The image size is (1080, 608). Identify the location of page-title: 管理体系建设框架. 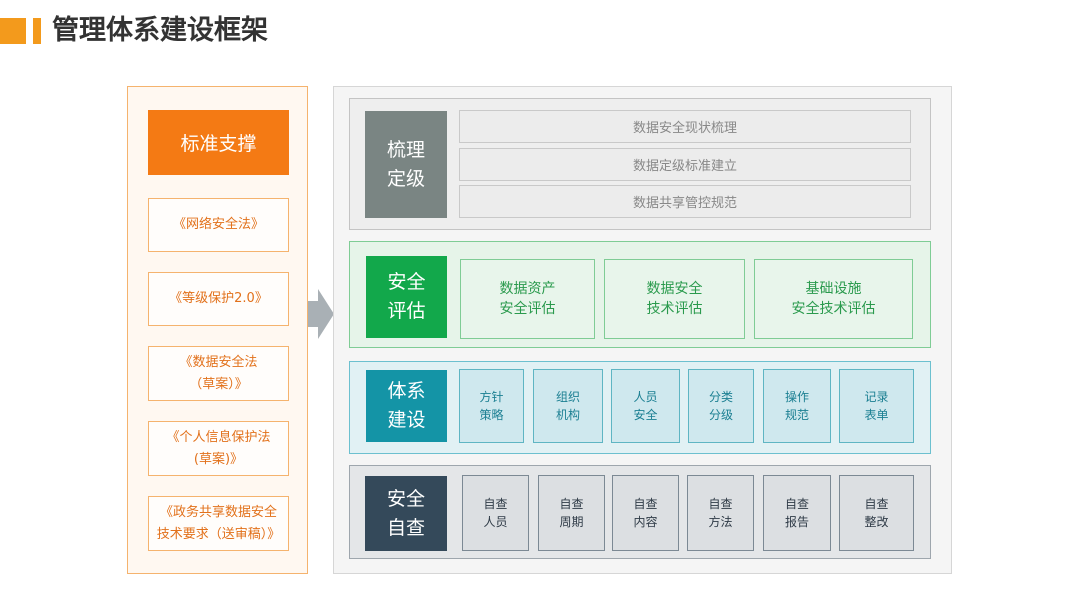
(160, 30).